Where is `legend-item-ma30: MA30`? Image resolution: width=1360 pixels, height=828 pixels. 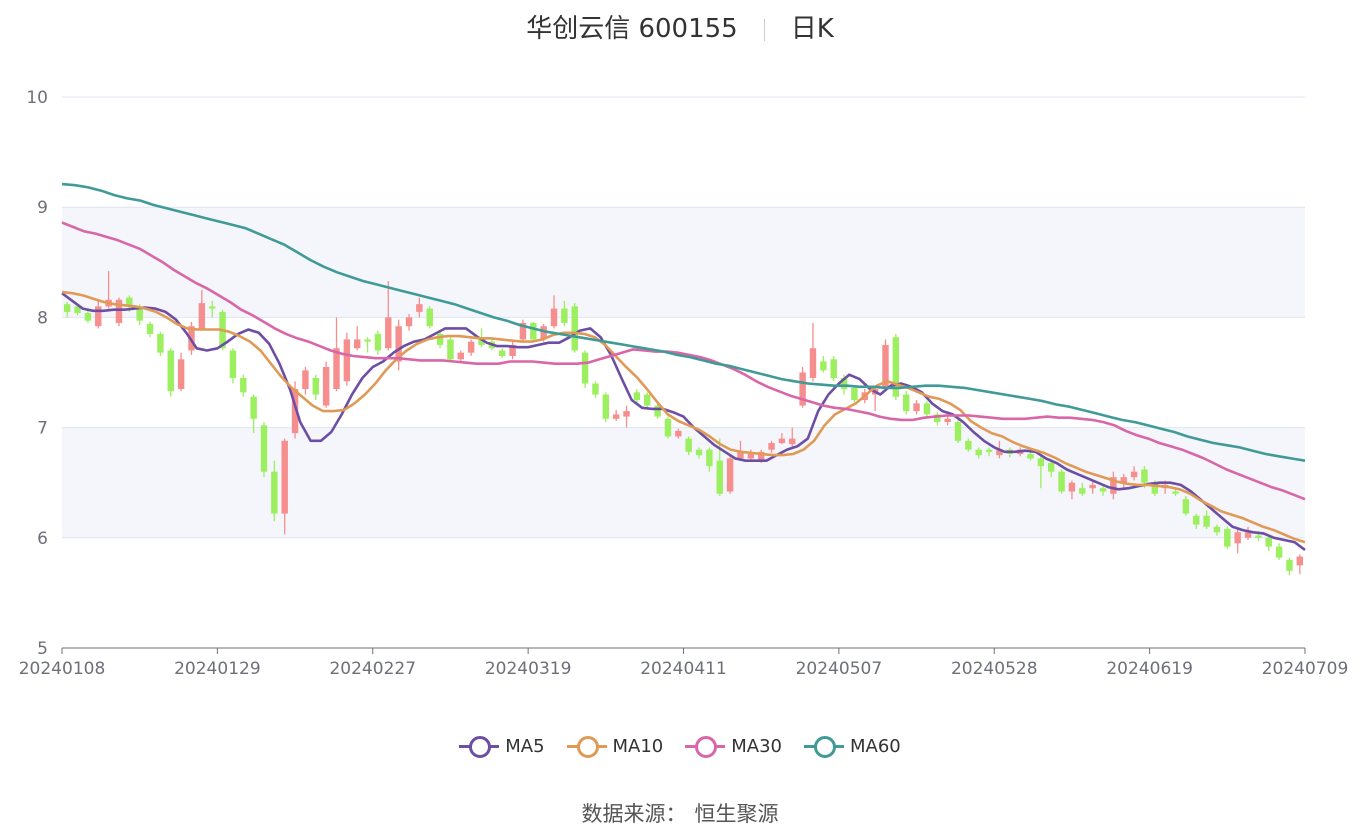
legend-item-ma30: MA30 is located at coordinates (734, 746).